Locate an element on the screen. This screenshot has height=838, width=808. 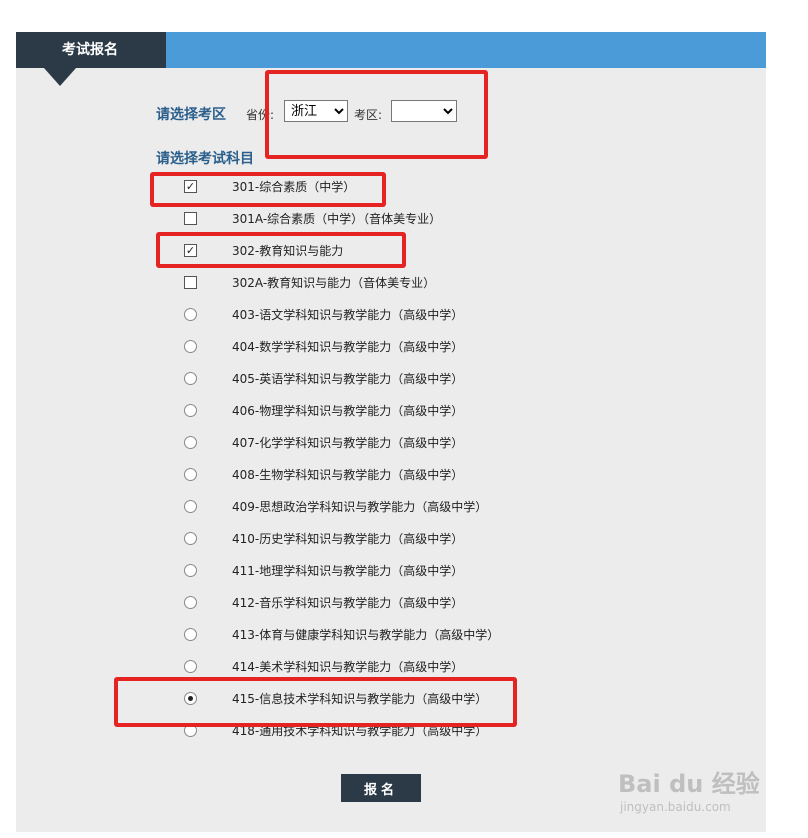
highlight-box-region is located at coordinates (376, 114).